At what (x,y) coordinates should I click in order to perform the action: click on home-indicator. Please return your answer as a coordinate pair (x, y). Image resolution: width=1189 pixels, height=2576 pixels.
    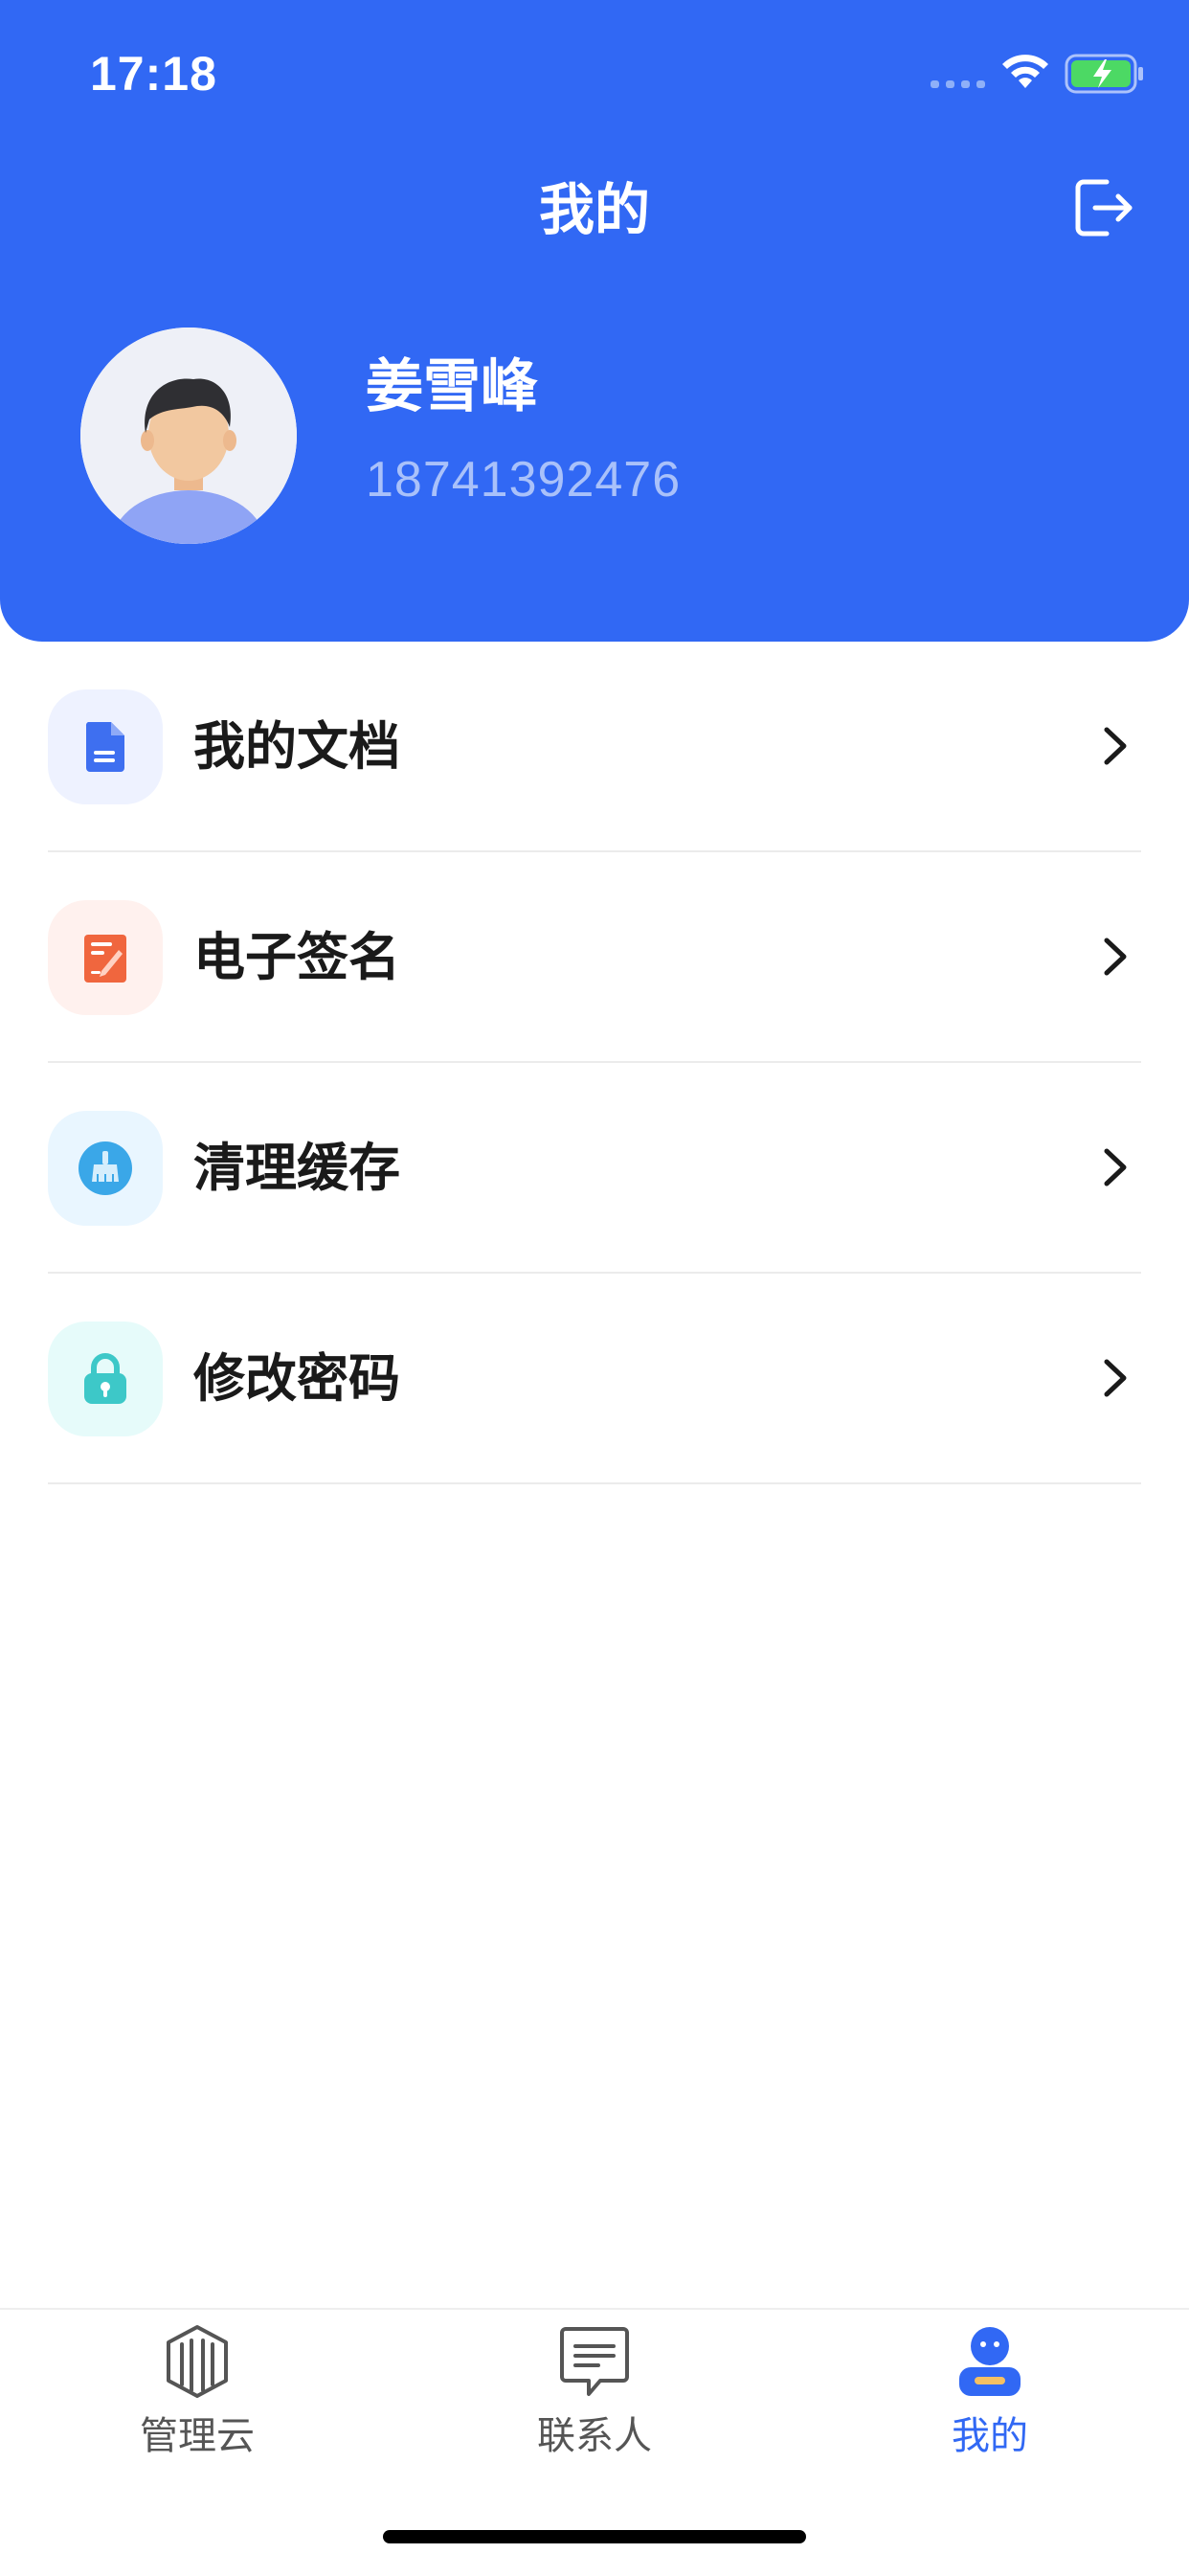
    Looking at the image, I should click on (594, 2536).